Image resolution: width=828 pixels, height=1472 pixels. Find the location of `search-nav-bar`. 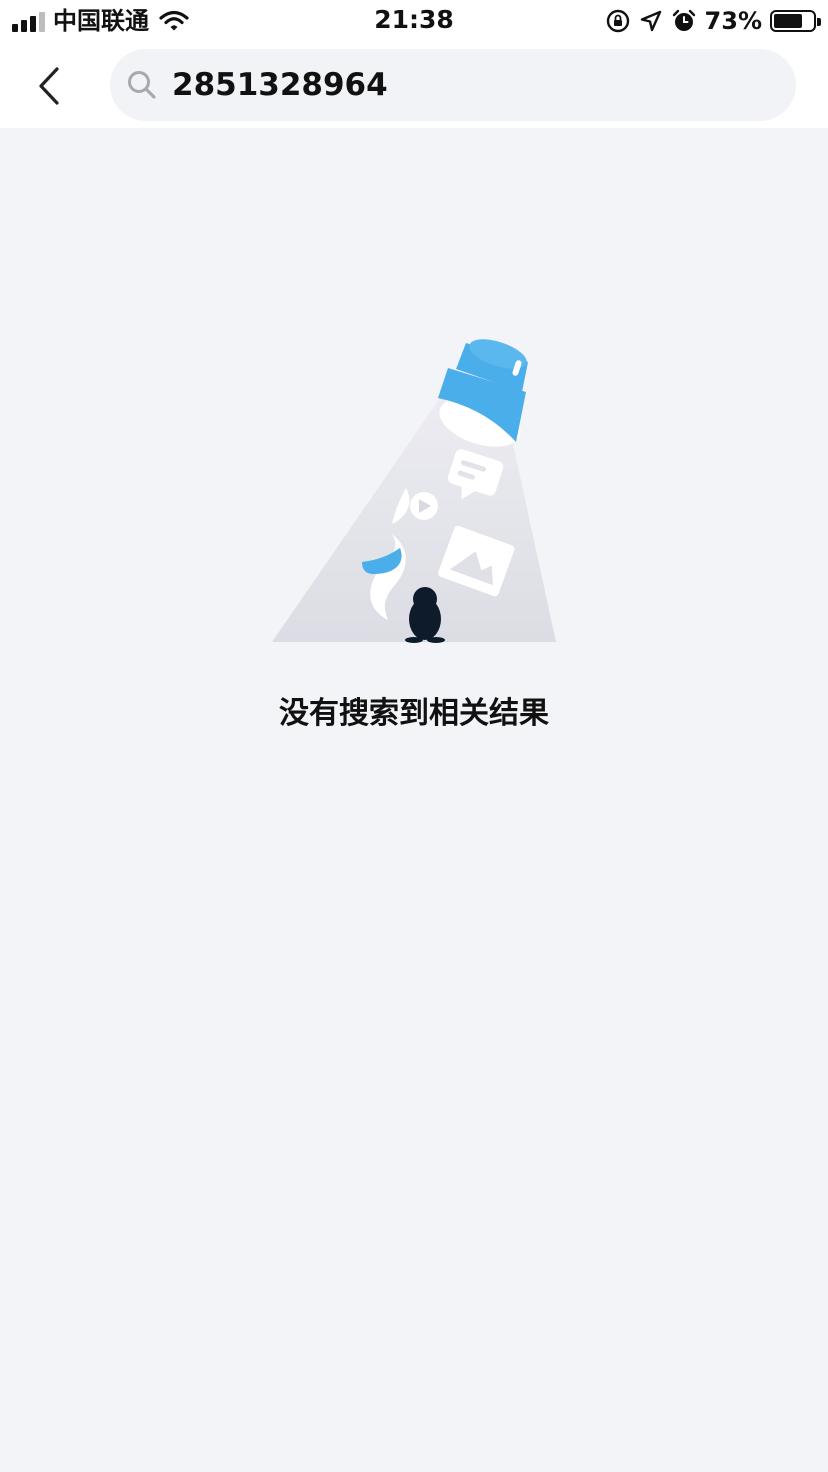

search-nav-bar is located at coordinates (414, 85).